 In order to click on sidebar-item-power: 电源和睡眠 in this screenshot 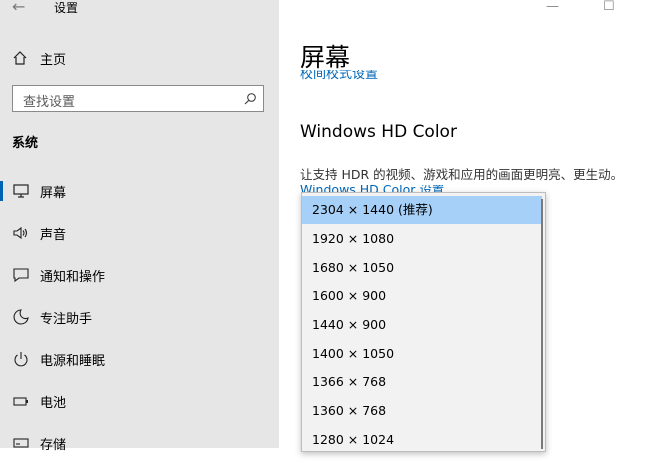, I will do `click(139, 359)`.